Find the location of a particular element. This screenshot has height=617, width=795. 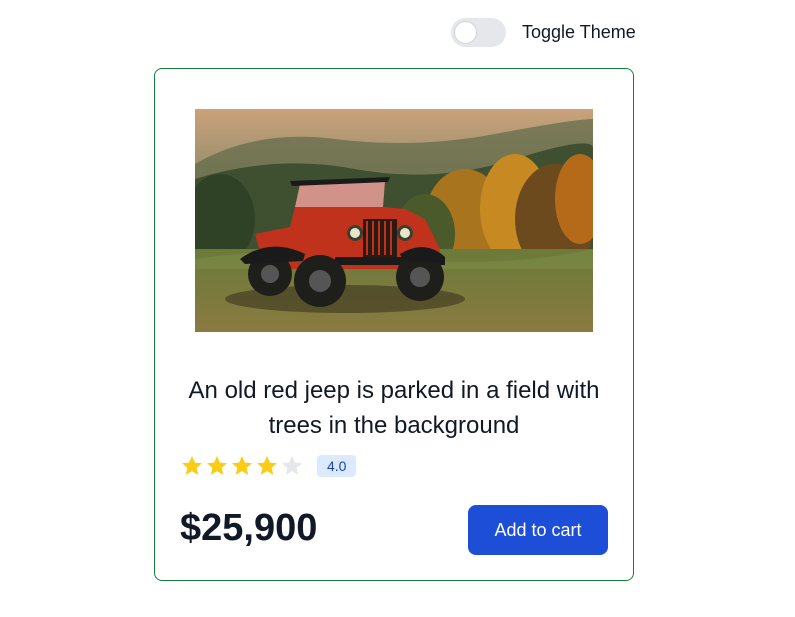

theme-toggle-label: Toggle Theme is located at coordinates (579, 32).